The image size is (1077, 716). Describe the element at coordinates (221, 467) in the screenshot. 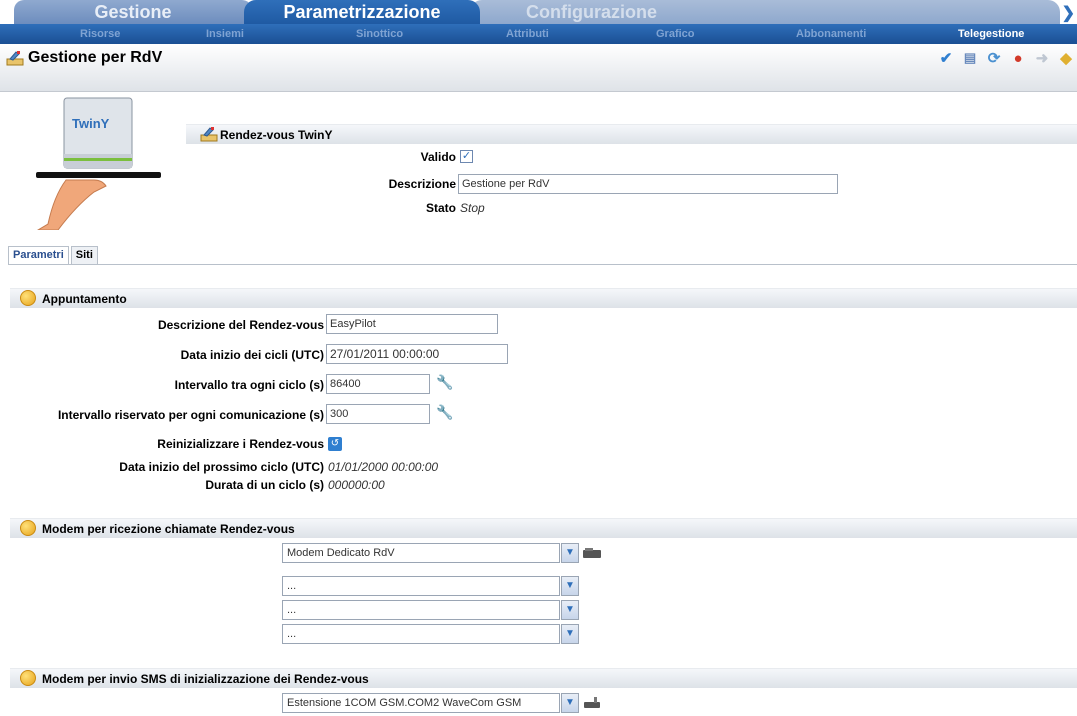

I see `prossimo-label: Data inizio del prossimo ciclo (UTC)` at that location.